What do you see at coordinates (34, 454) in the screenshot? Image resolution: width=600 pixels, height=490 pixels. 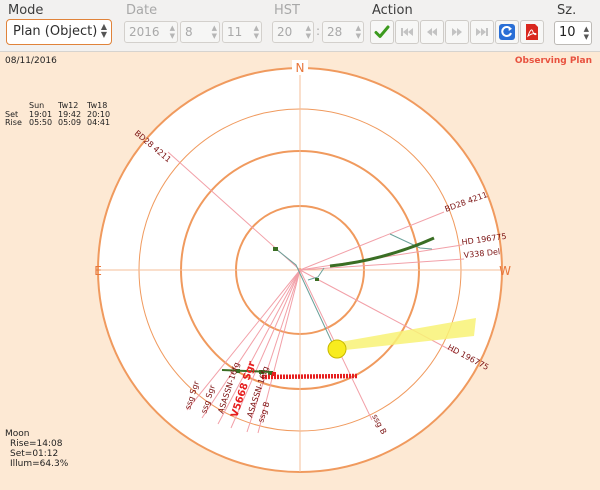 I see `moon-set: Set=01:12` at bounding box center [34, 454].